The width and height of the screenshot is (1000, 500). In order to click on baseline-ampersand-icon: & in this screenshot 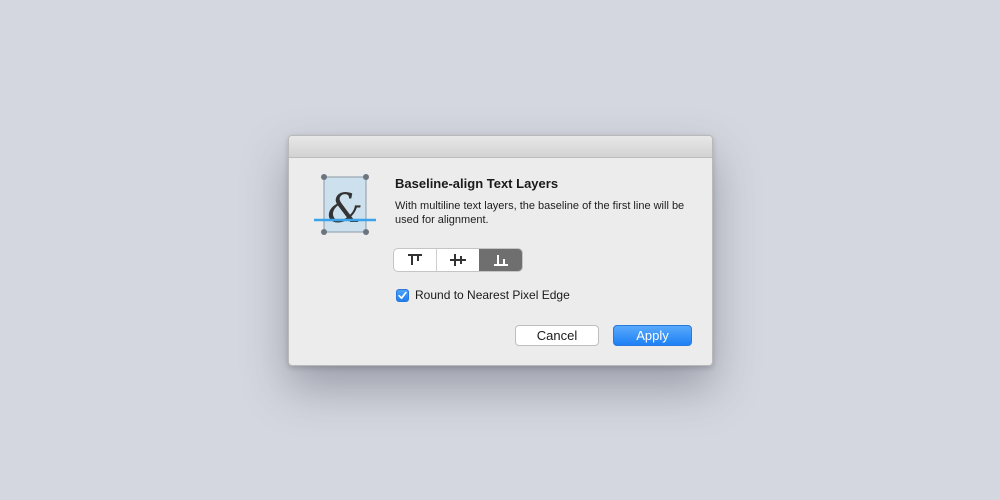, I will do `click(344, 207)`.